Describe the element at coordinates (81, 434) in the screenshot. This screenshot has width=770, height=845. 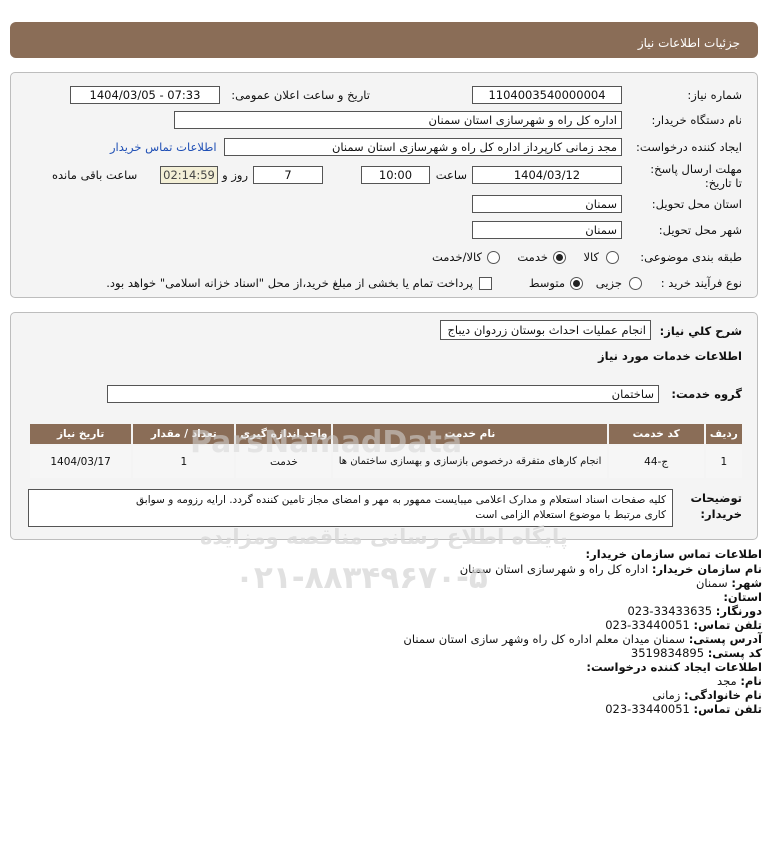
I see `col-date: تاریخ نیاز` at that location.